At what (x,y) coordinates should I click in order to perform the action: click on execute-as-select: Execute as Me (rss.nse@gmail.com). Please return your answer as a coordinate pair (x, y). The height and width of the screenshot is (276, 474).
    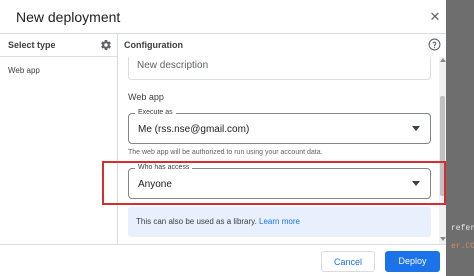
    Looking at the image, I should click on (279, 126).